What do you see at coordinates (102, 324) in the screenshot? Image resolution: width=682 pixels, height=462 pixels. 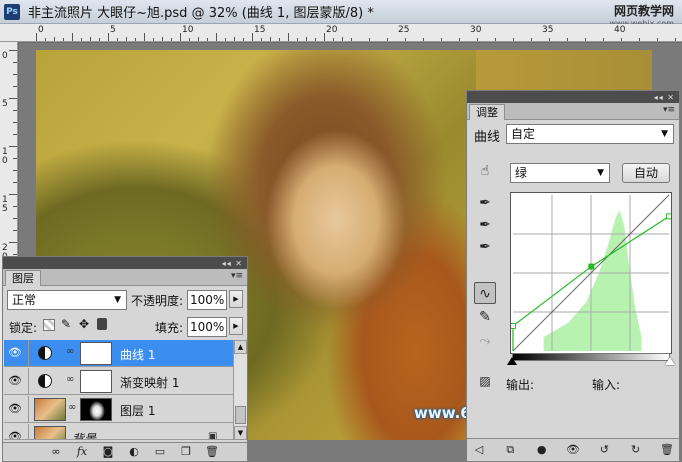 I see `lock-all-icon` at bounding box center [102, 324].